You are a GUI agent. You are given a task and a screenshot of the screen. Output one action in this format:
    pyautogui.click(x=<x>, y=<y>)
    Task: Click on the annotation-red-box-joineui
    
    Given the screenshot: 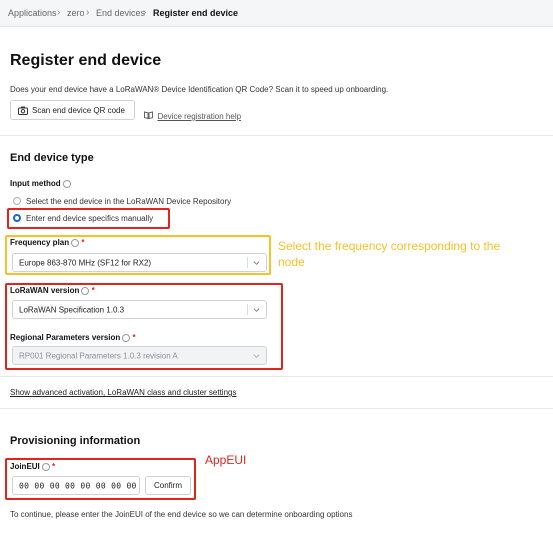 What is the action you would take?
    pyautogui.click(x=100, y=479)
    